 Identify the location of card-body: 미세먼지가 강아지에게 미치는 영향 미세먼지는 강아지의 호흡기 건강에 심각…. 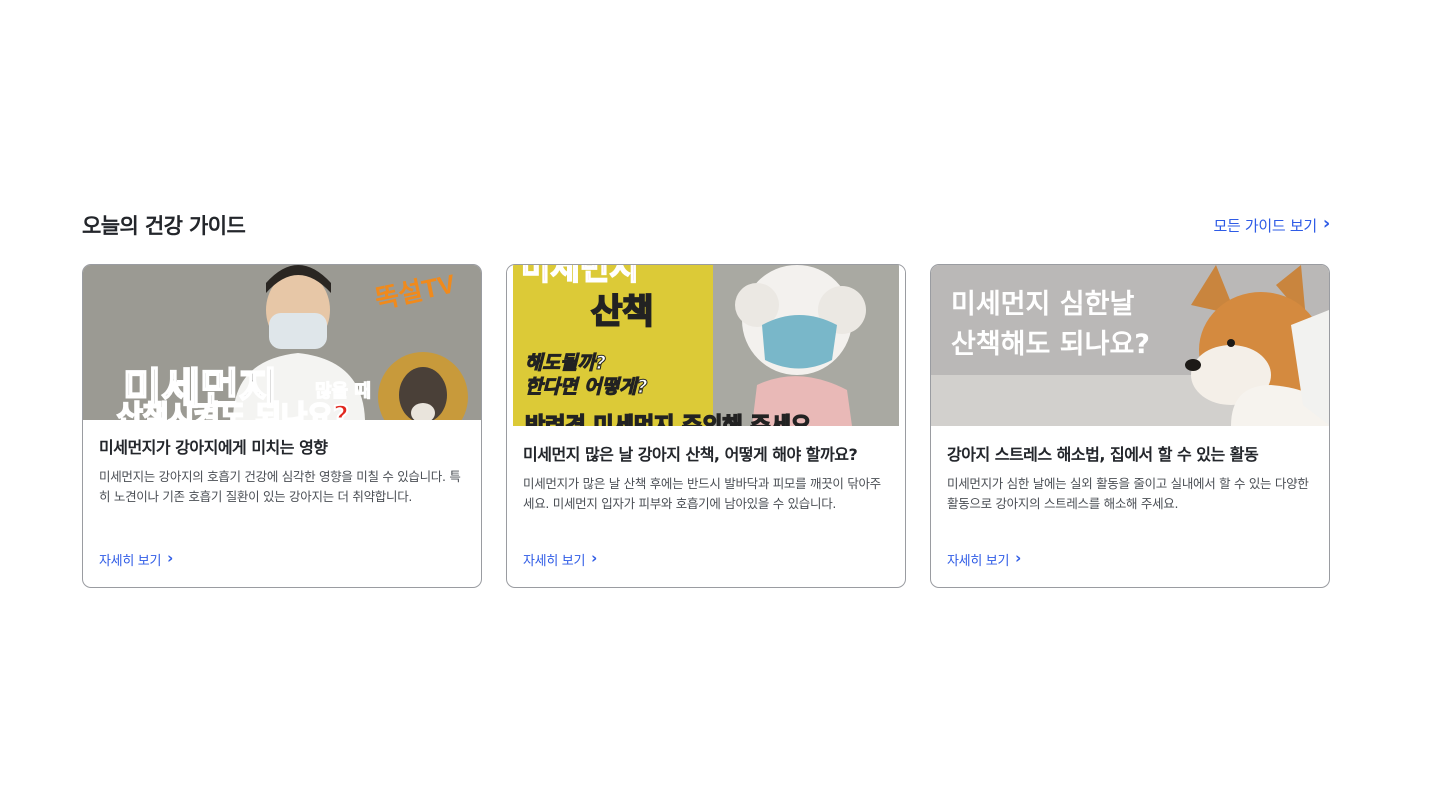
(282, 471).